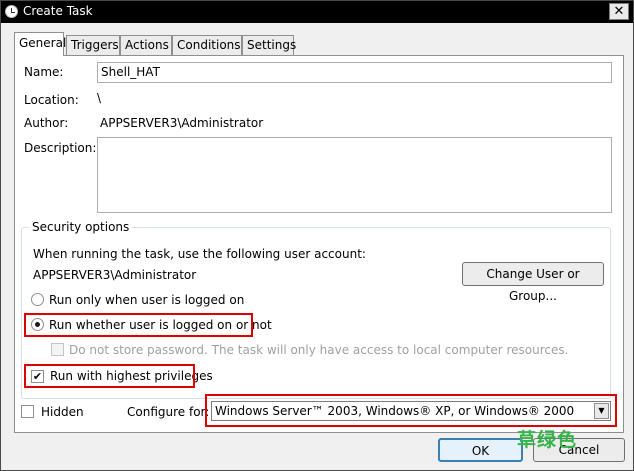 The image size is (634, 471). What do you see at coordinates (168, 412) in the screenshot?
I see `configure-for-label: Configure for:` at bounding box center [168, 412].